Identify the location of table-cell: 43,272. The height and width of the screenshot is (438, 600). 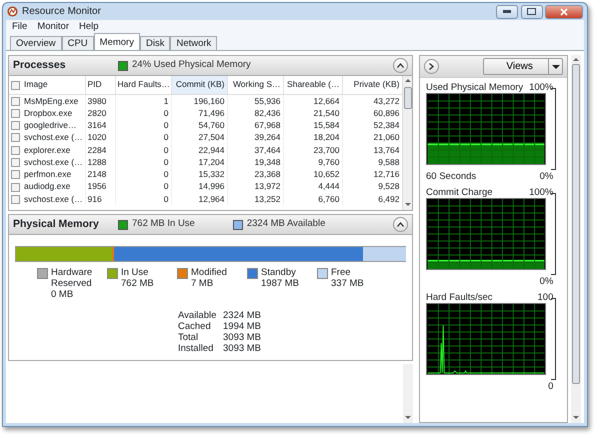
(387, 101).